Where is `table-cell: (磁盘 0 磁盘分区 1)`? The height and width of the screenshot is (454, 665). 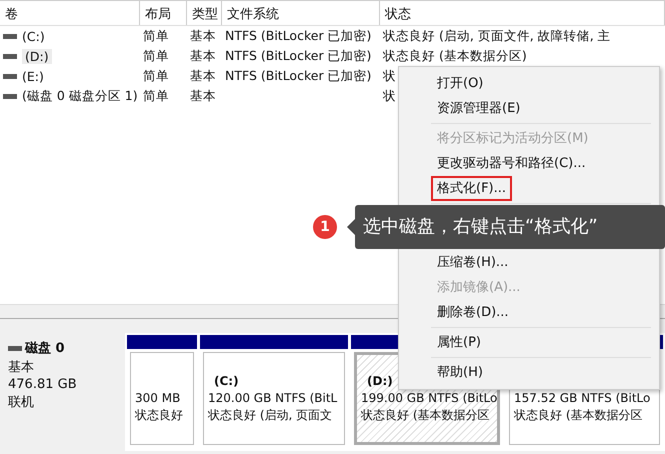 table-cell: (磁盘 0 磁盘分区 1) is located at coordinates (80, 96).